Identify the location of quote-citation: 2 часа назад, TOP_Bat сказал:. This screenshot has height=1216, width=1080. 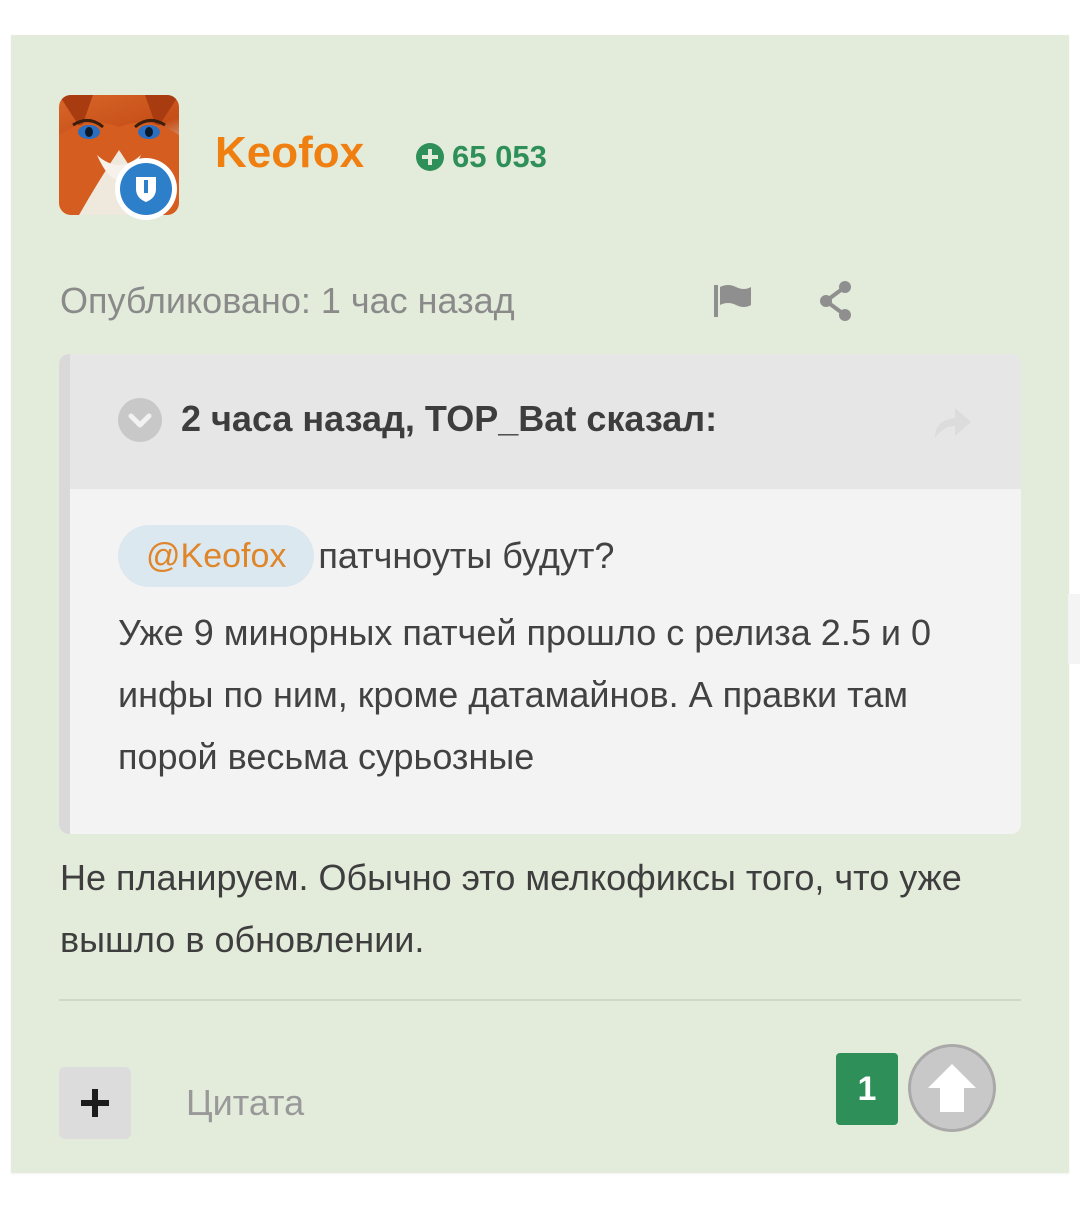
(449, 419).